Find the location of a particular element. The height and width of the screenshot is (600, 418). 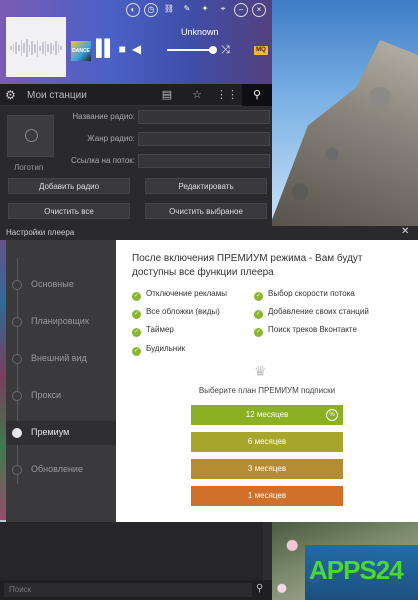

gear-icon: ⚙ is located at coordinates (10, 95).